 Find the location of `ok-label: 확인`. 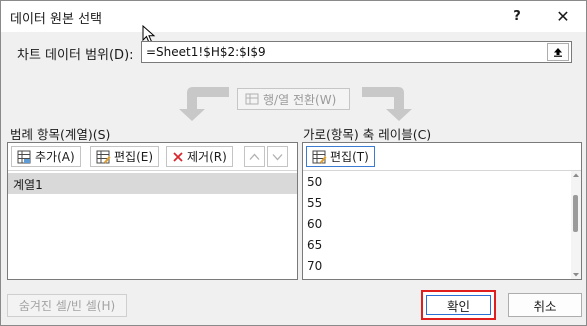

ok-label: 확인 is located at coordinates (458, 306).